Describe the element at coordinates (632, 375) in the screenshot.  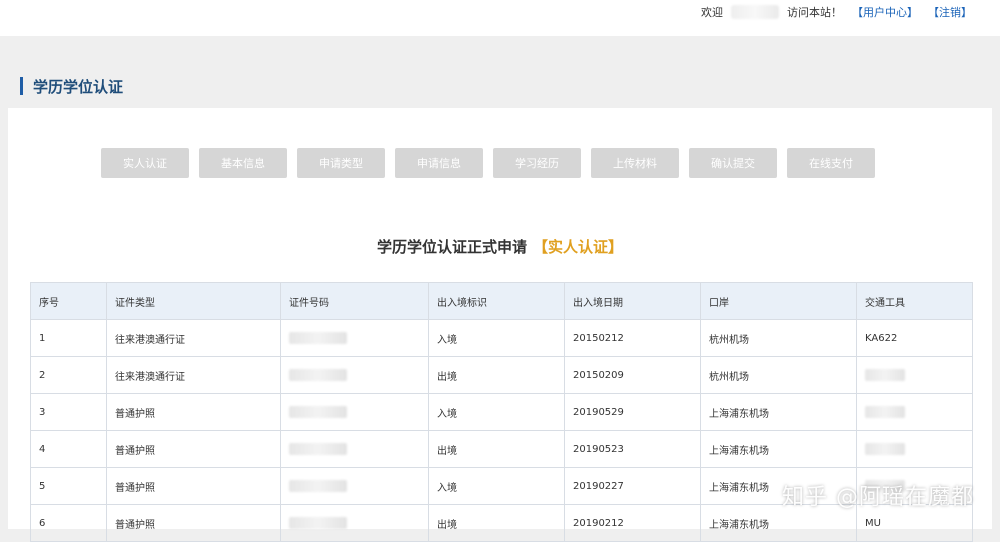
I see `cell-date: 20150209` at that location.